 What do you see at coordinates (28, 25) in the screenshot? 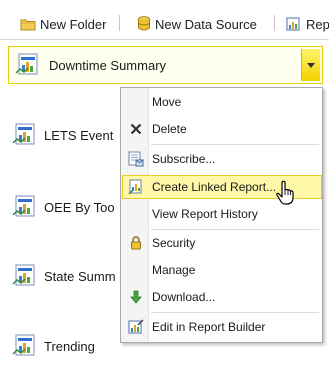
I see `folder-icon` at bounding box center [28, 25].